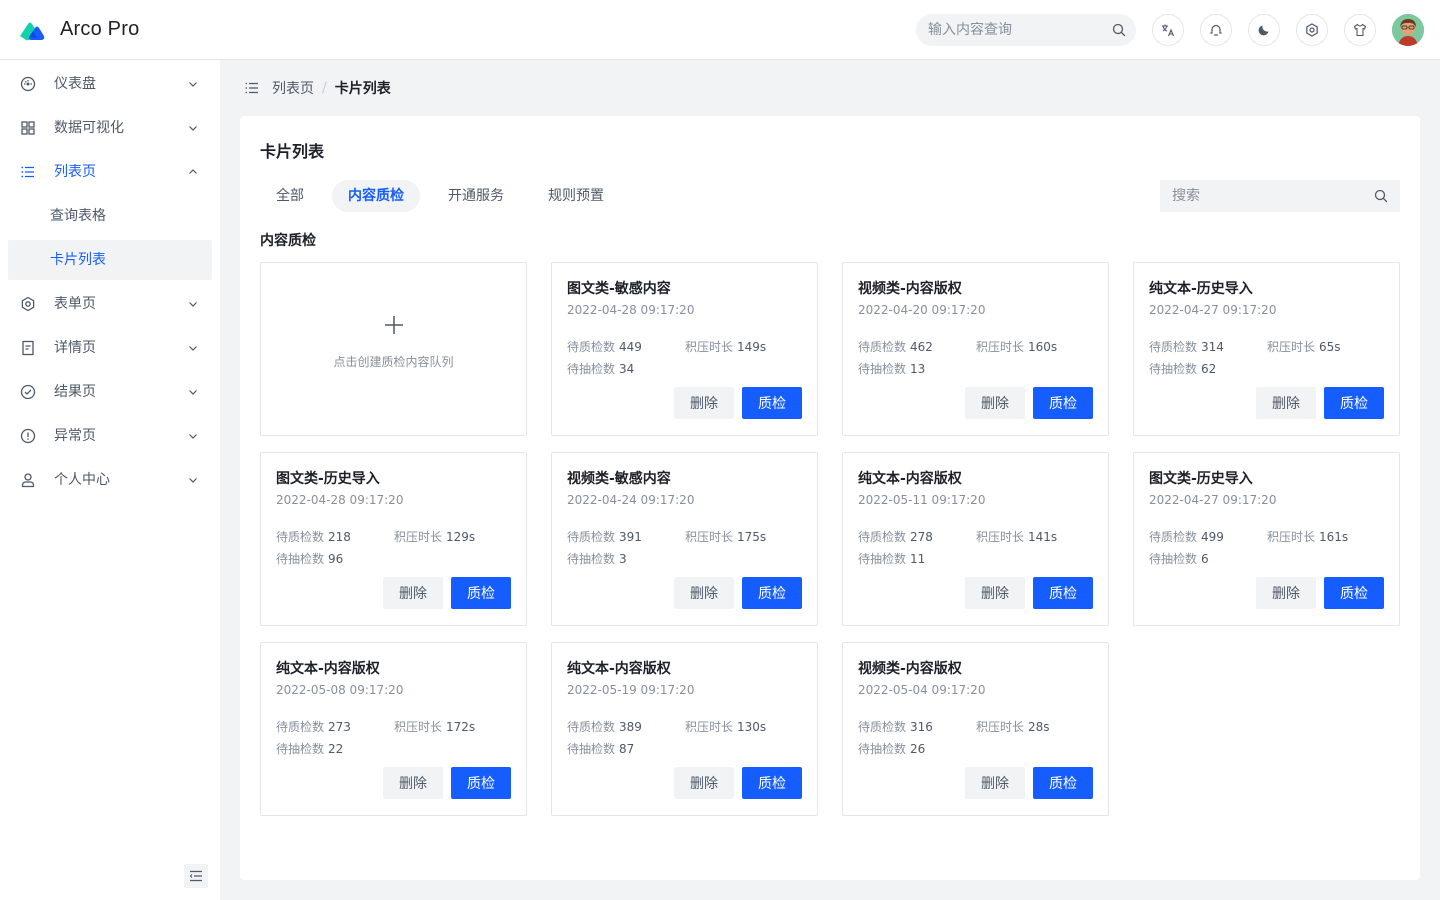 The image size is (1440, 900). Describe the element at coordinates (476, 196) in the screenshot. I see `tab-service: 开通服务` at that location.